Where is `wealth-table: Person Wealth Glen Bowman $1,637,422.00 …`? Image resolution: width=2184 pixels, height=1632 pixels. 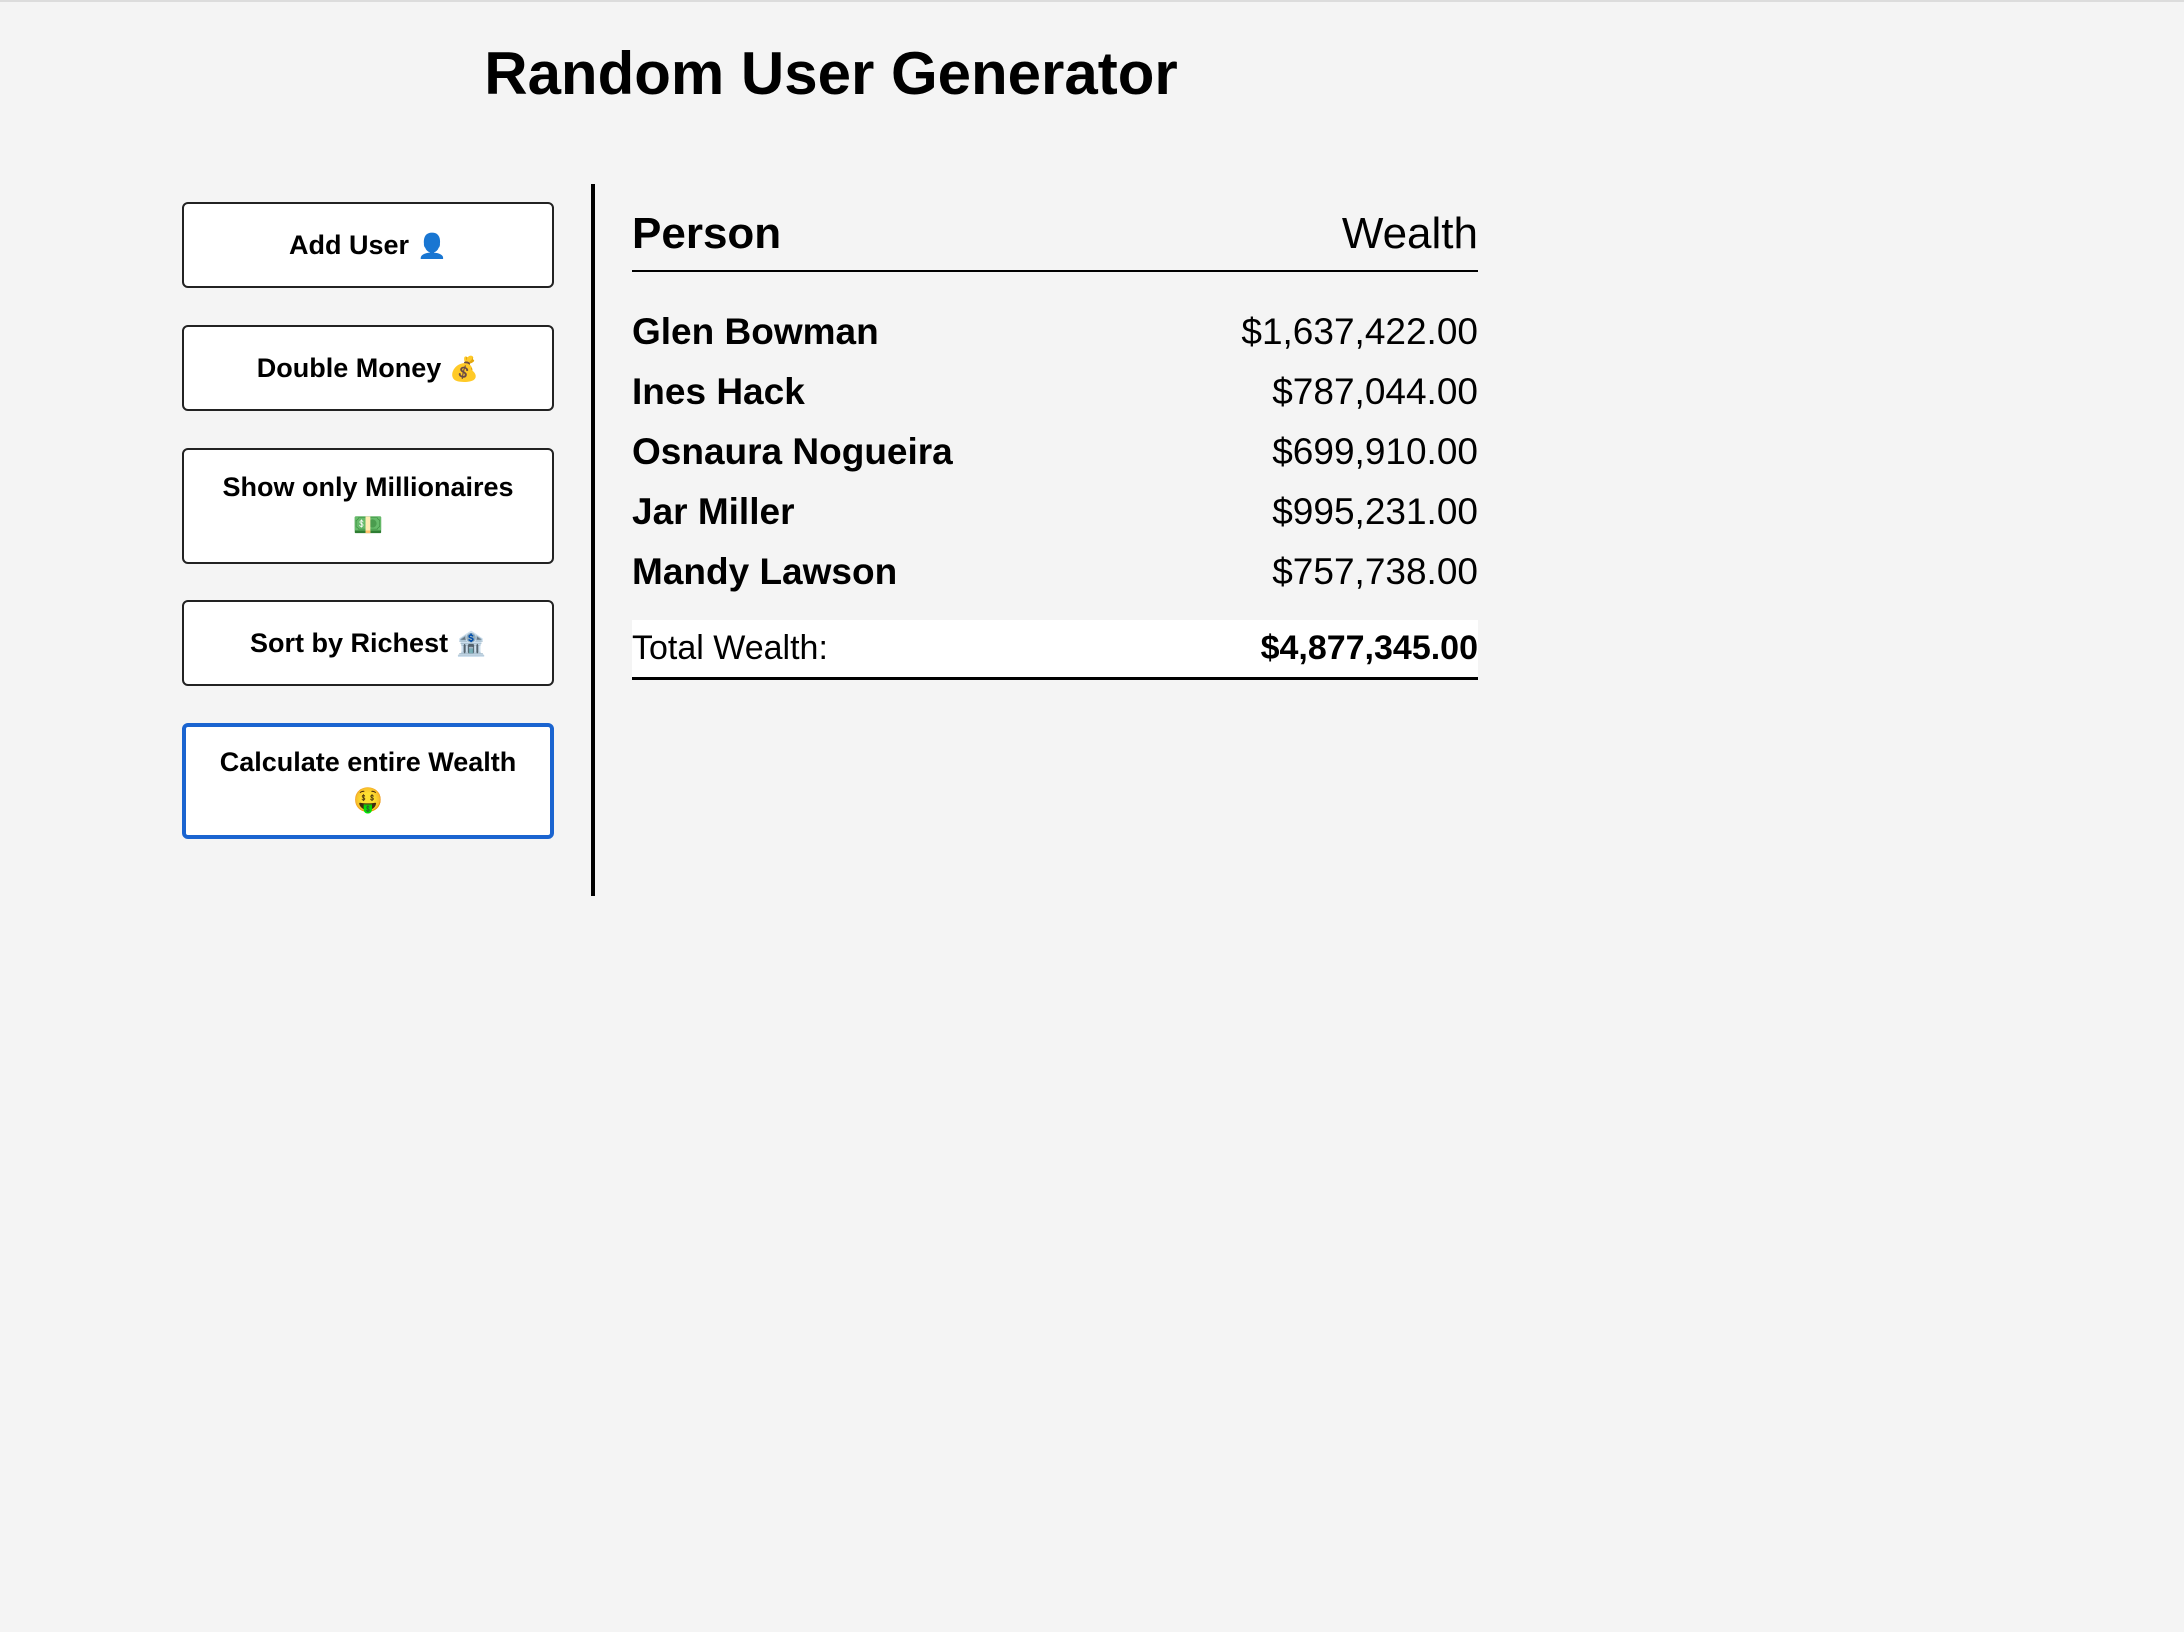 wealth-table: Person Wealth Glen Bowman $1,637,422.00 … is located at coordinates (1055, 439).